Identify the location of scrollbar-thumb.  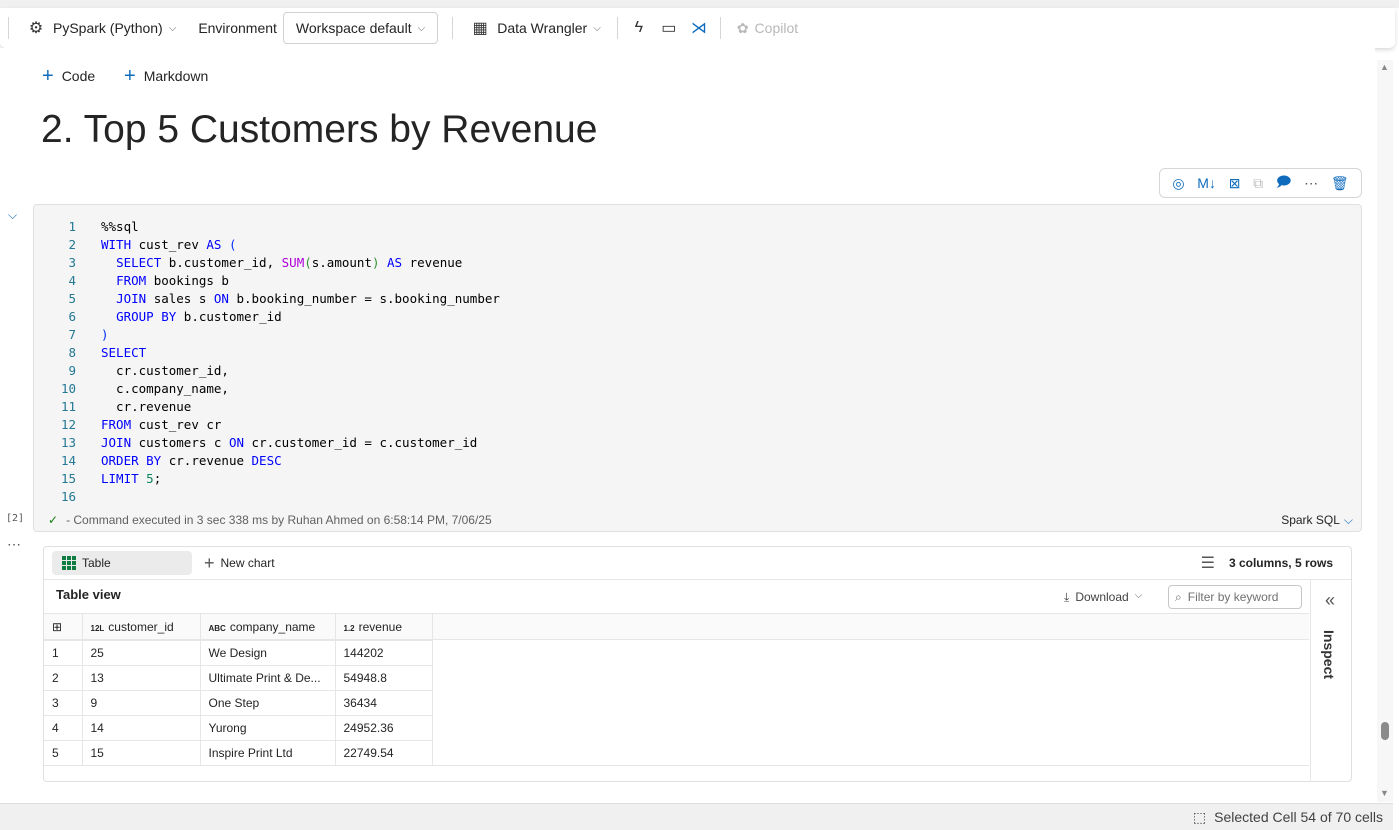
(1385, 731).